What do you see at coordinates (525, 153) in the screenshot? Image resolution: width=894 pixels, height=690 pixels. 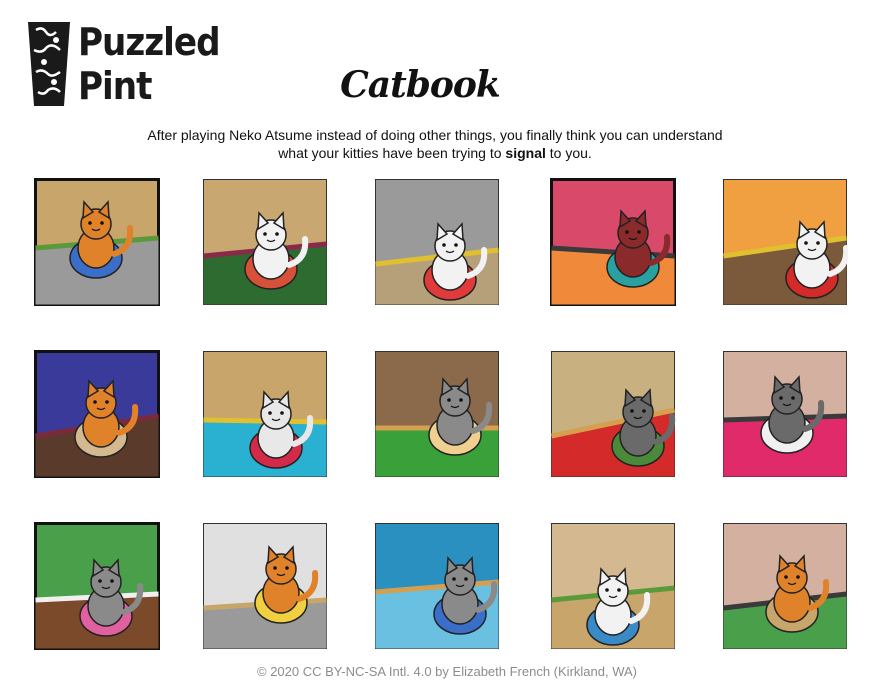 I see `intro-bold-signal: signal` at bounding box center [525, 153].